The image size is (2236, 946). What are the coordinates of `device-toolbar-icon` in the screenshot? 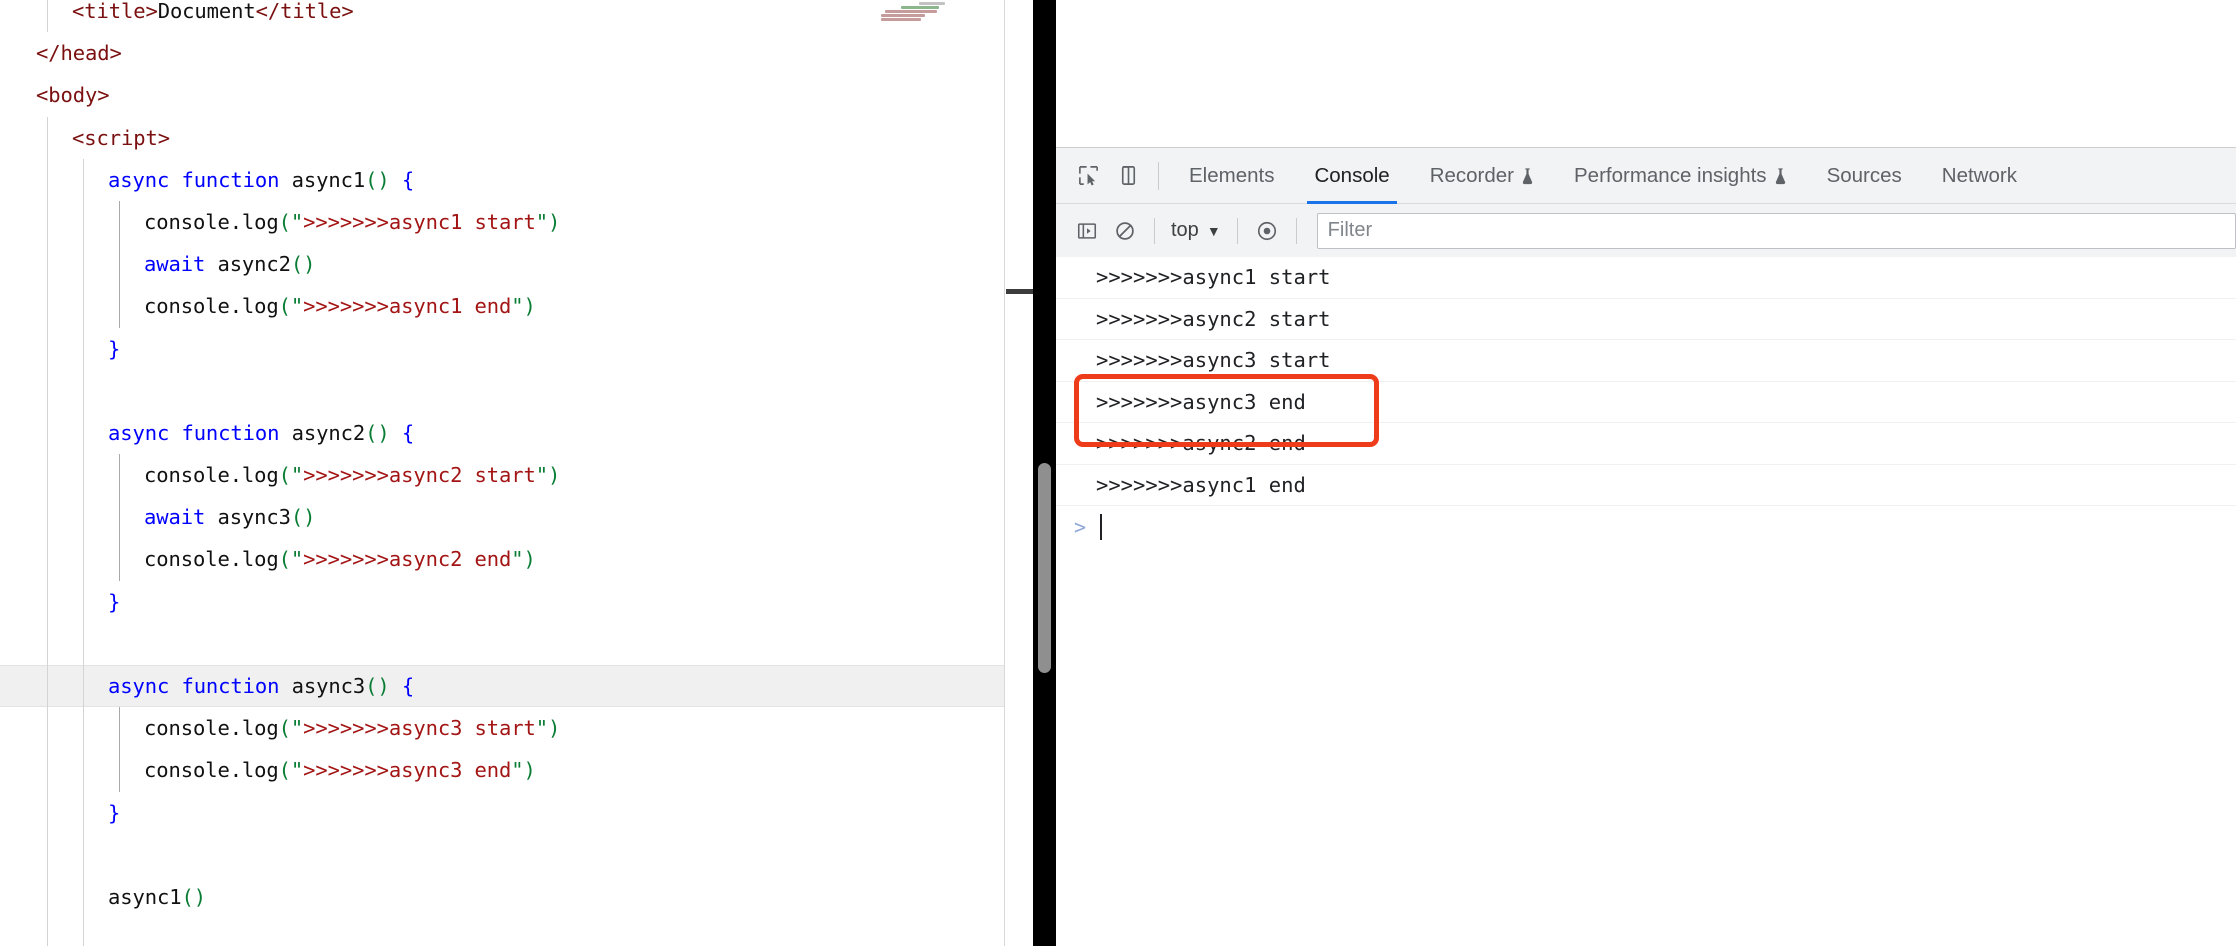 It's located at (1128, 176).